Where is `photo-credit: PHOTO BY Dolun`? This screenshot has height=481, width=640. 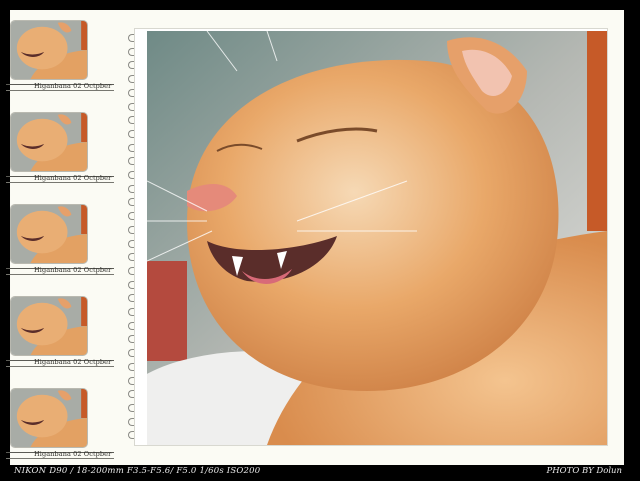
photo-credit: PHOTO BY Dolun is located at coordinates (584, 471).